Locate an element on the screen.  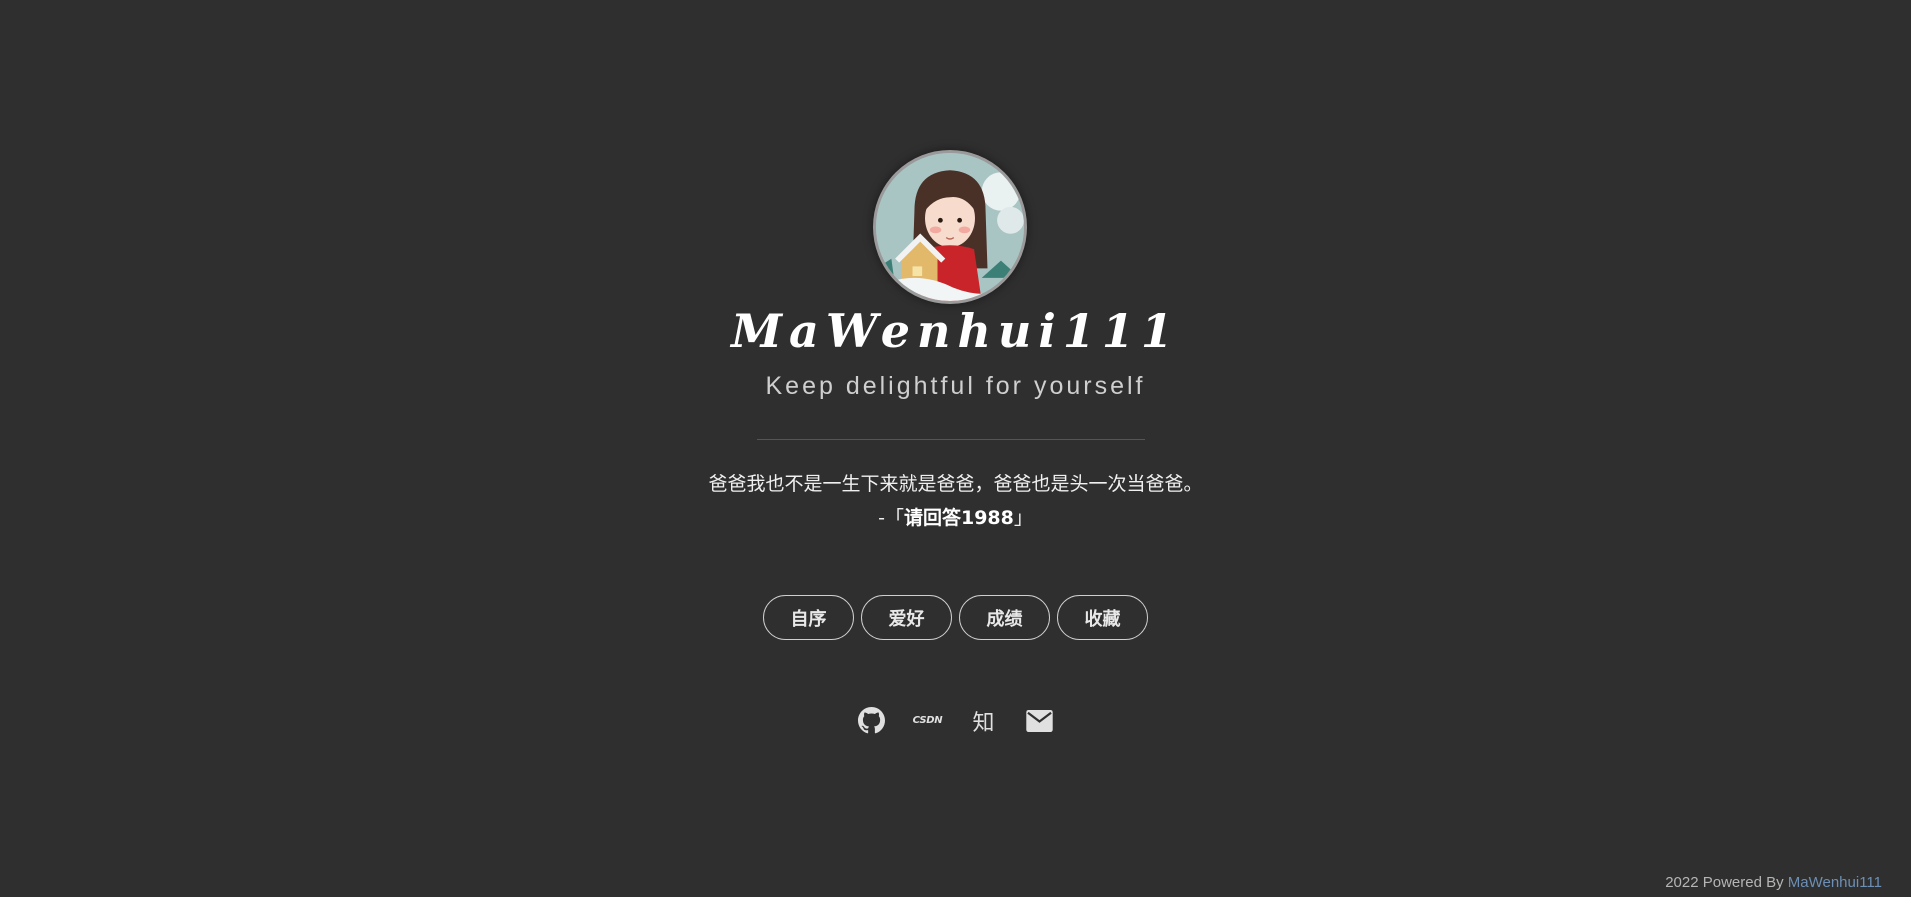
footer: 2022 Powered By MaWenhui111 is located at coordinates (1773, 882).